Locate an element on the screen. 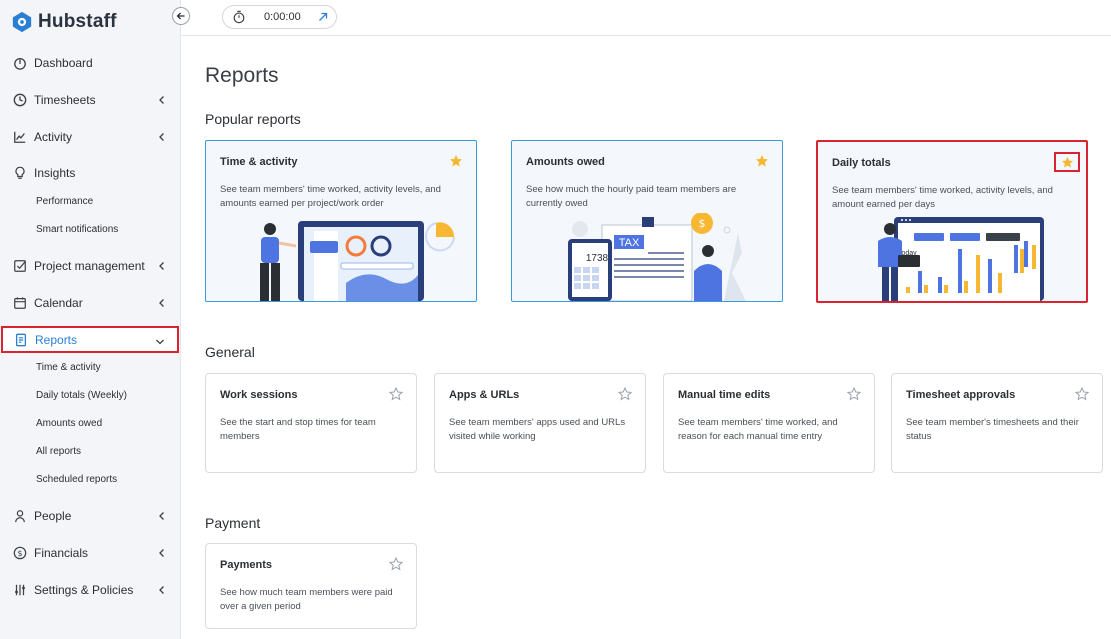  sidebar-item-activity: Activity is located at coordinates (90, 137).